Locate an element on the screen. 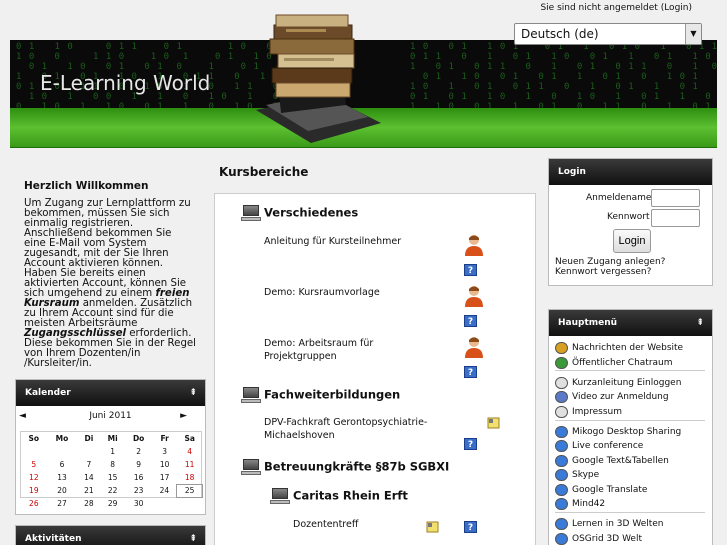 The height and width of the screenshot is (545, 727). main-menu-item: Impressum is located at coordinates (588, 412).